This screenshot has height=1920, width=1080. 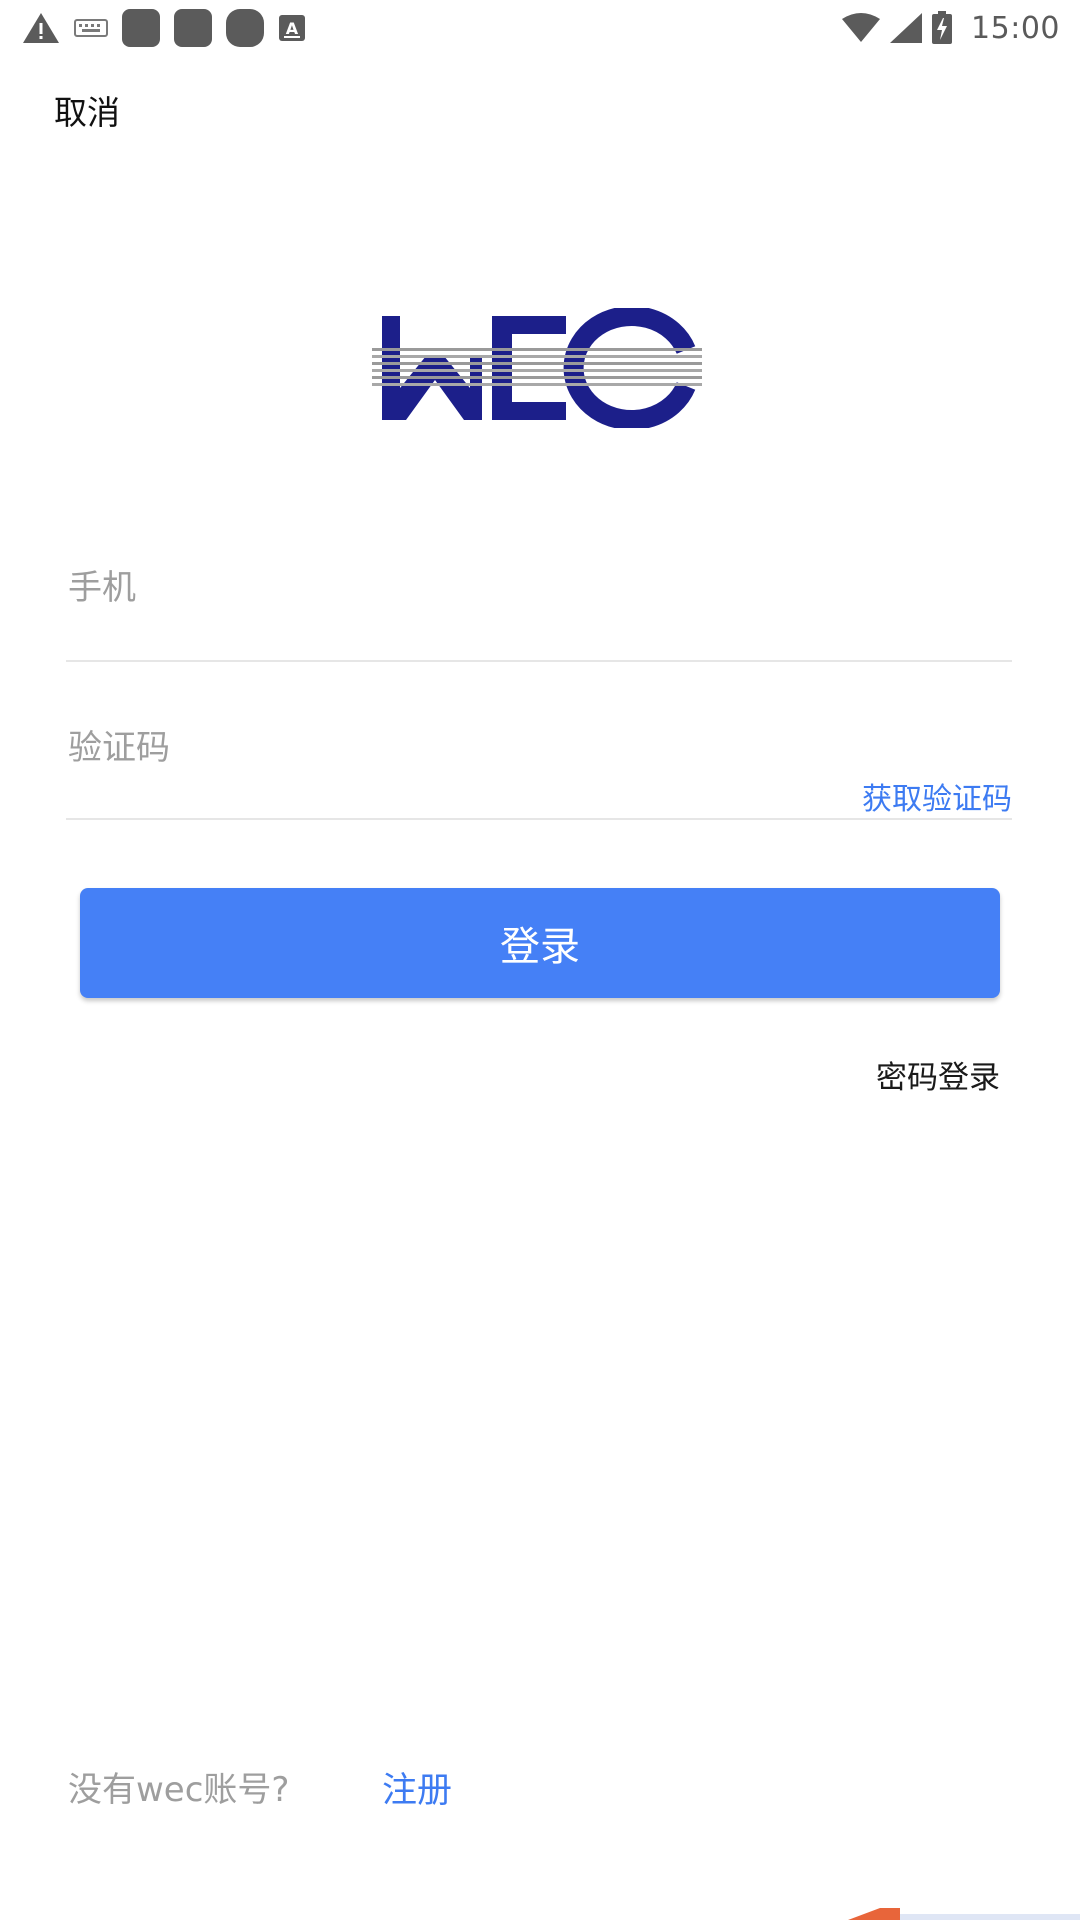 What do you see at coordinates (179, 1790) in the screenshot?
I see `no-account-text: 没有wec账号?` at bounding box center [179, 1790].